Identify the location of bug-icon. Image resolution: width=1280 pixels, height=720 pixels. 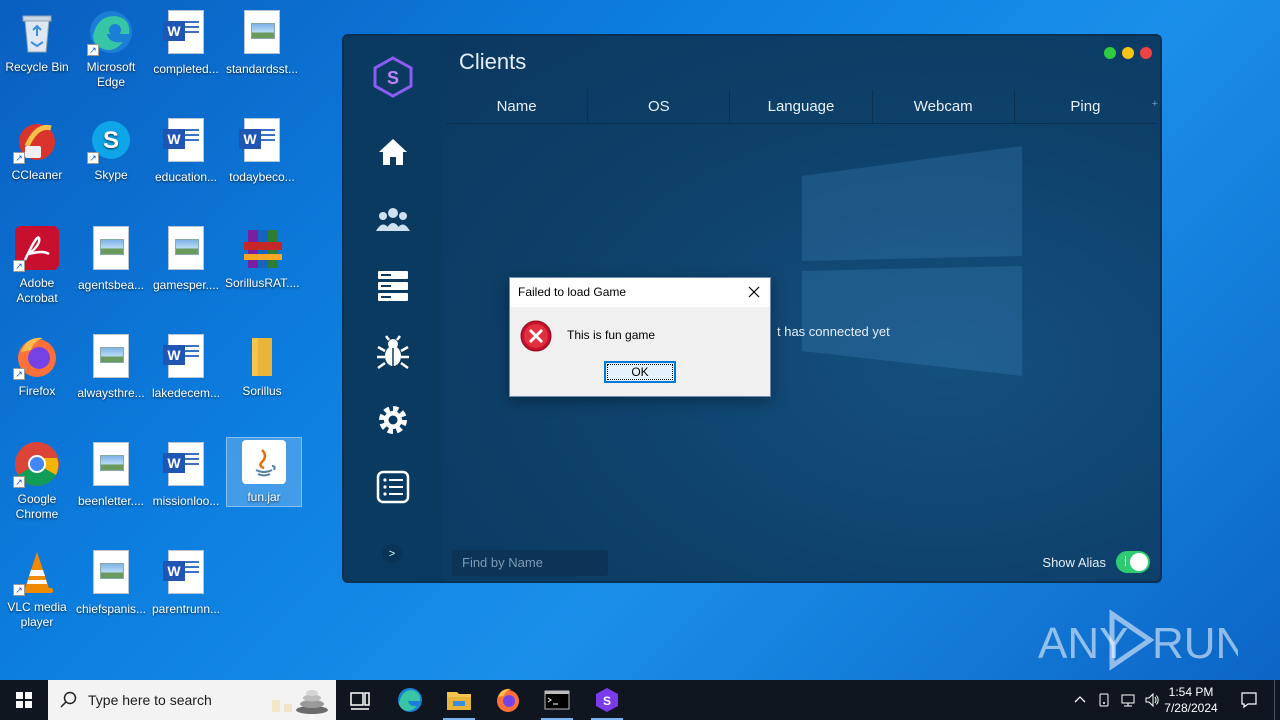
(393, 353).